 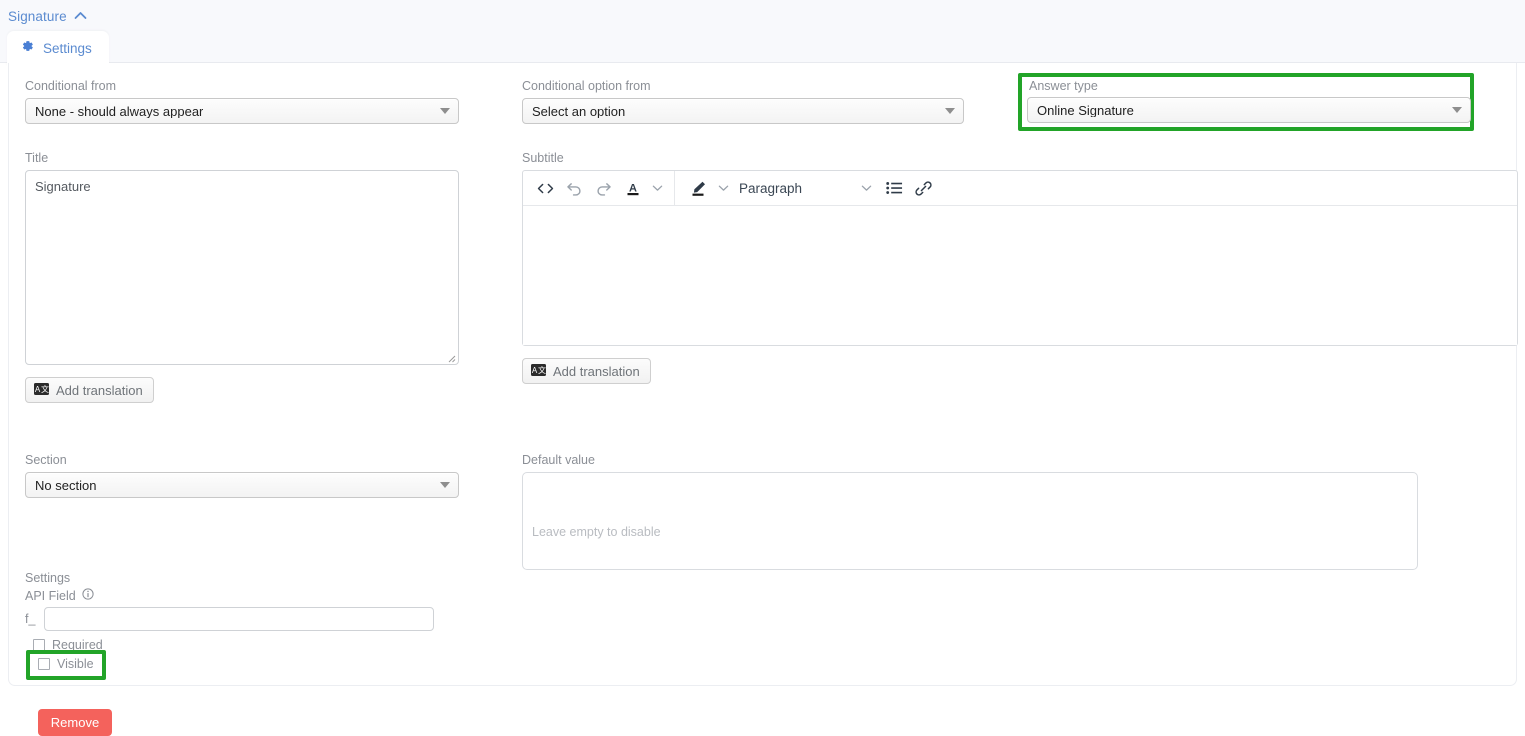 I want to click on gear-icon, so click(x=27, y=48).